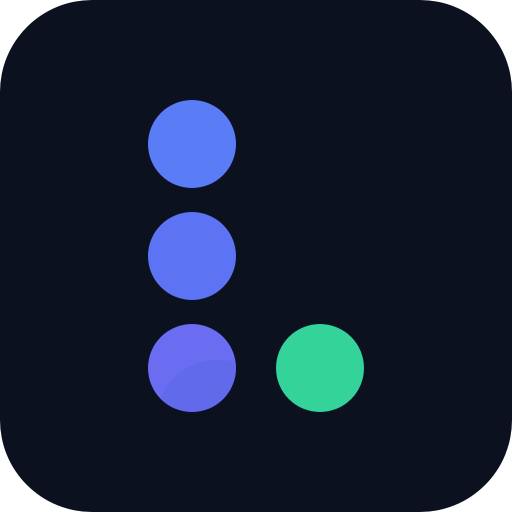 The height and width of the screenshot is (512, 512). I want to click on middle-dot, so click(192, 256).